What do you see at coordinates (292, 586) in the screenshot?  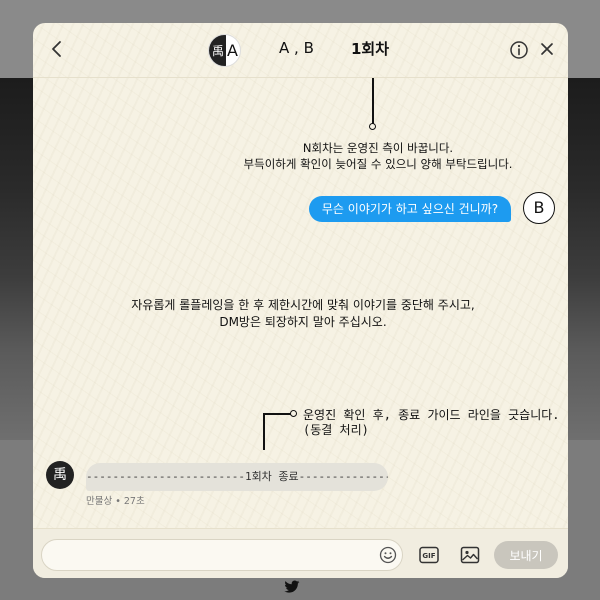 I see `twitter-bird-icon` at bounding box center [292, 586].